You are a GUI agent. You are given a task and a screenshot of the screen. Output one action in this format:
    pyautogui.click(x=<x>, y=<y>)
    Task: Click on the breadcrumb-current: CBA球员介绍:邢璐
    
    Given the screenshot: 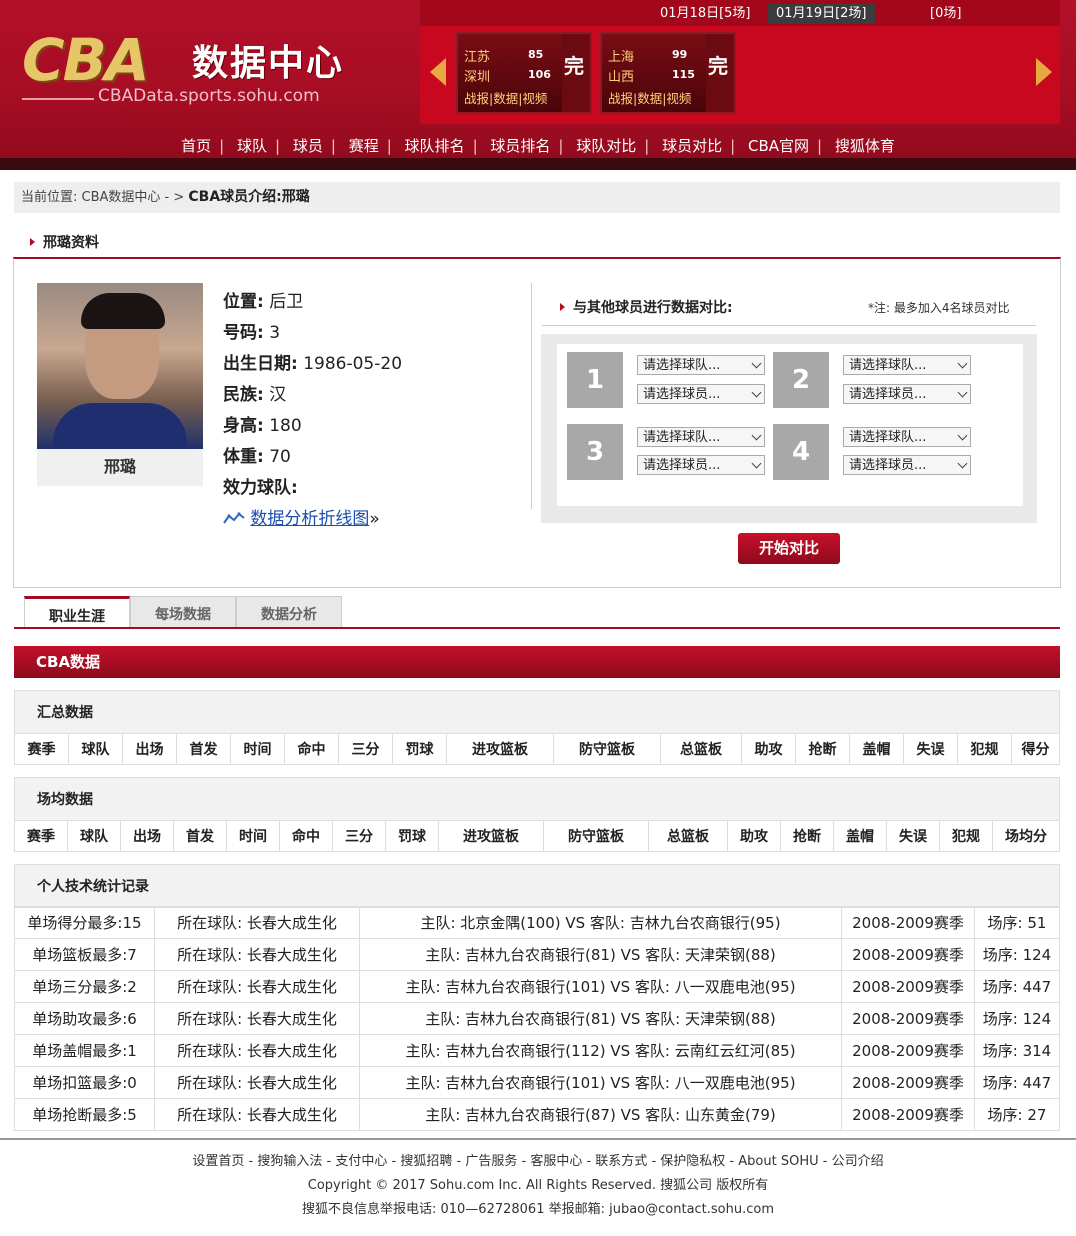 What is the action you would take?
    pyautogui.click(x=249, y=197)
    